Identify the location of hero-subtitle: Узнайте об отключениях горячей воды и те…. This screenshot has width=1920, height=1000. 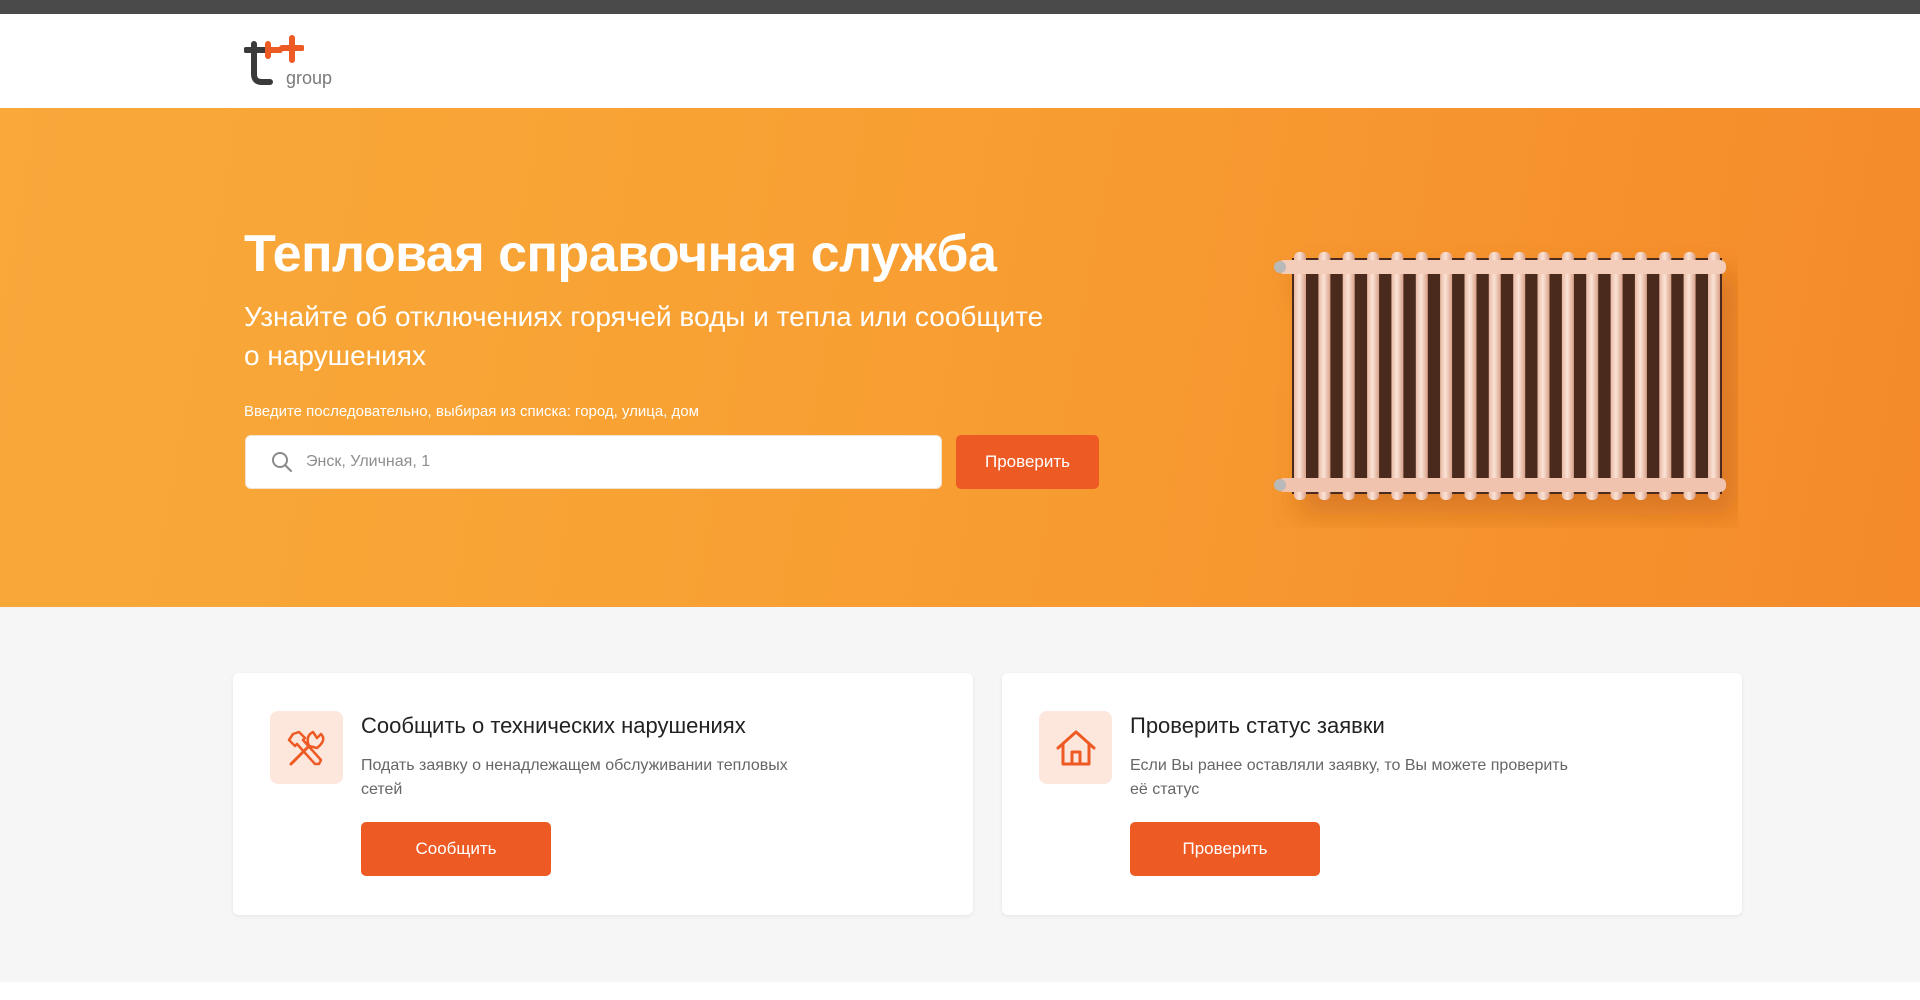
(644, 336).